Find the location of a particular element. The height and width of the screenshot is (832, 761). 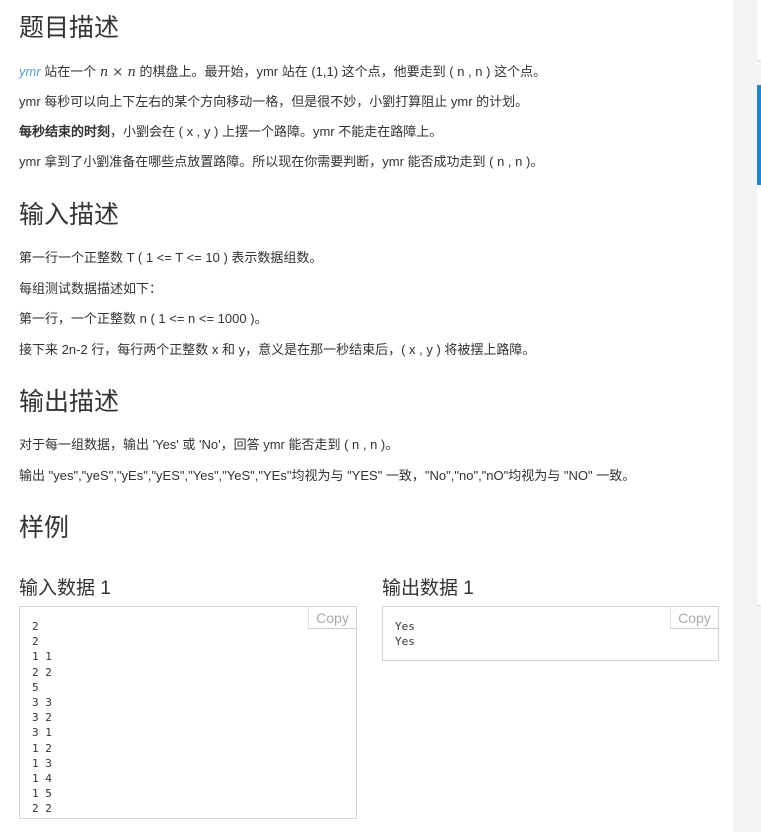

sample-heading: 样例 is located at coordinates (44, 528).